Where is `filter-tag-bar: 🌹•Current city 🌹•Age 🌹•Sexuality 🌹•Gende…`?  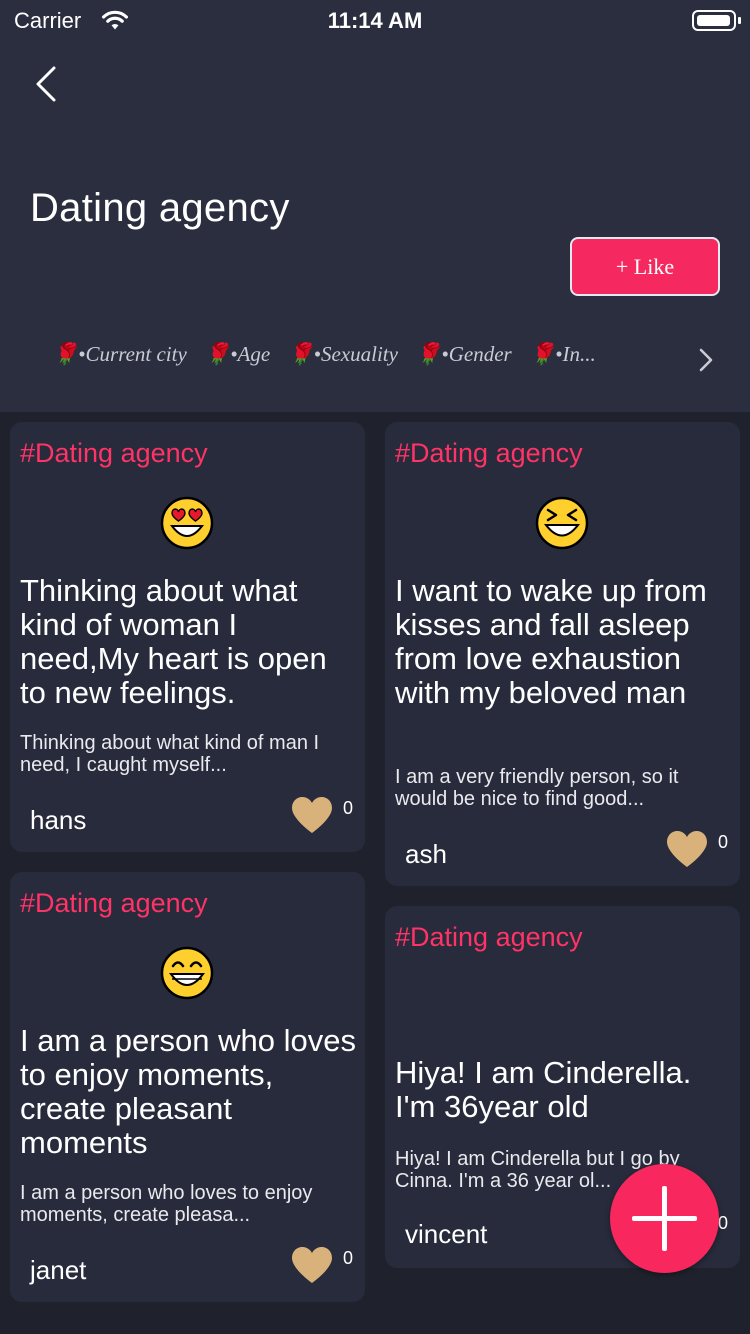
filter-tag-bar: 🌹•Current city 🌹•Age 🌹•Sexuality 🌹•Gende… is located at coordinates (375, 360).